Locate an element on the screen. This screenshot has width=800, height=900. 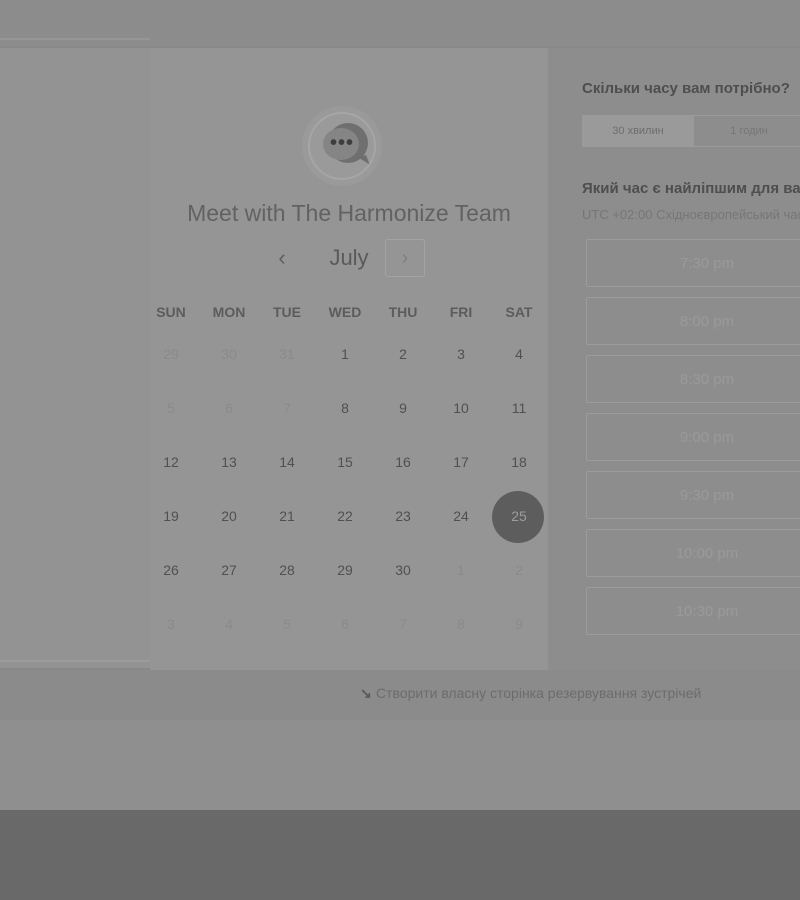
next-month-button: › is located at coordinates (405, 258).